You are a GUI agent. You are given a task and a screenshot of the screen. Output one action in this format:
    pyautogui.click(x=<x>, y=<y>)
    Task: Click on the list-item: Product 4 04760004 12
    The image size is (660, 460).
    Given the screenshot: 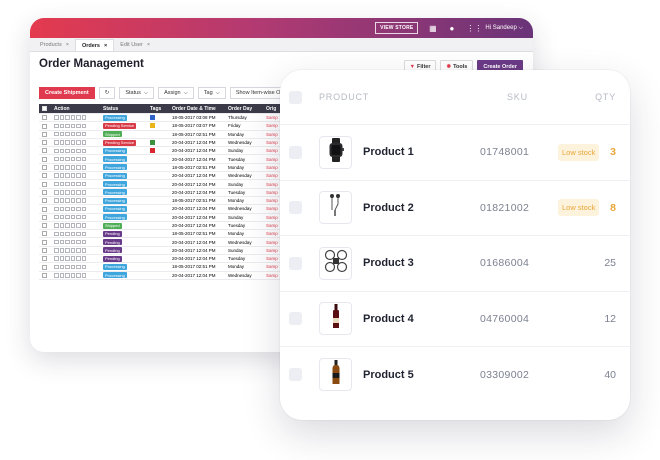 What is the action you would take?
    pyautogui.click(x=455, y=319)
    